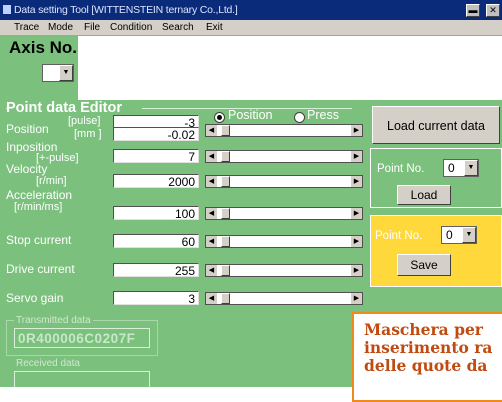  What do you see at coordinates (284, 298) in the screenshot?
I see `servo-gain-slider: ◀ ▶` at bounding box center [284, 298].